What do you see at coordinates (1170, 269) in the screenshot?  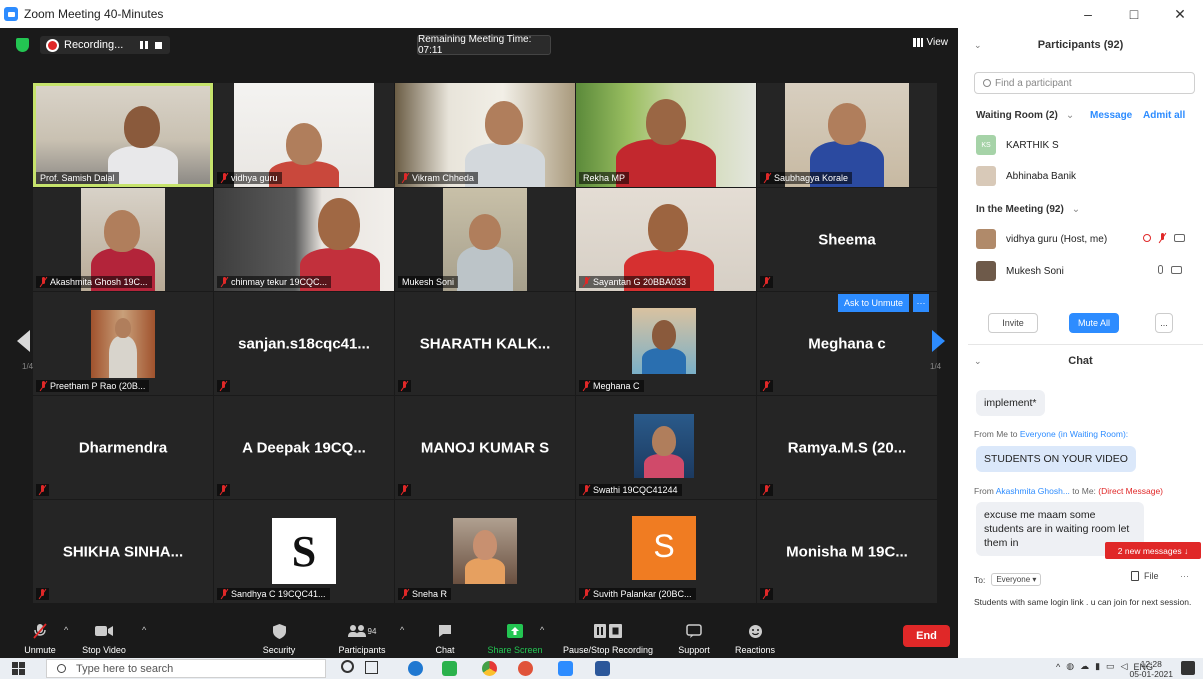 I see `participant-status-icons` at bounding box center [1170, 269].